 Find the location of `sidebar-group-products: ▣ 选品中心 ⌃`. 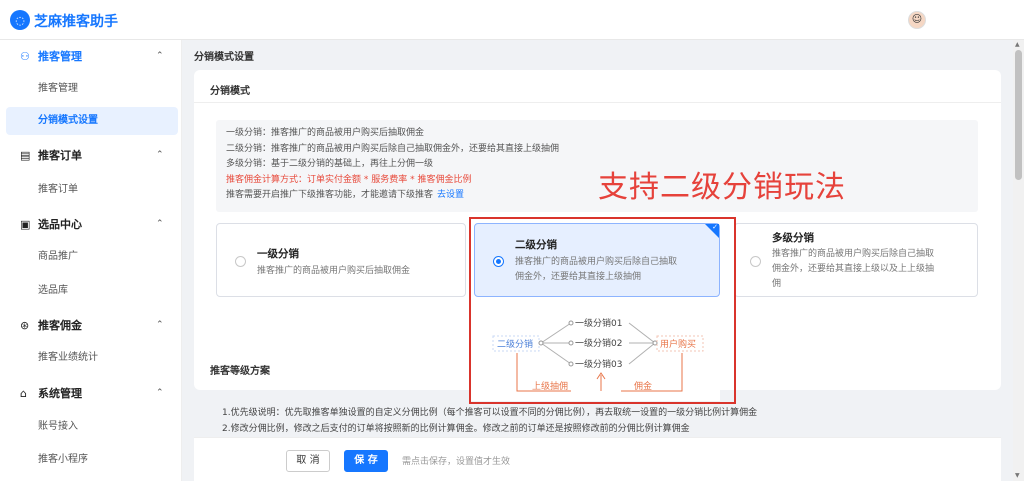

sidebar-group-products: ▣ 选品中心 ⌃ is located at coordinates (91, 224).